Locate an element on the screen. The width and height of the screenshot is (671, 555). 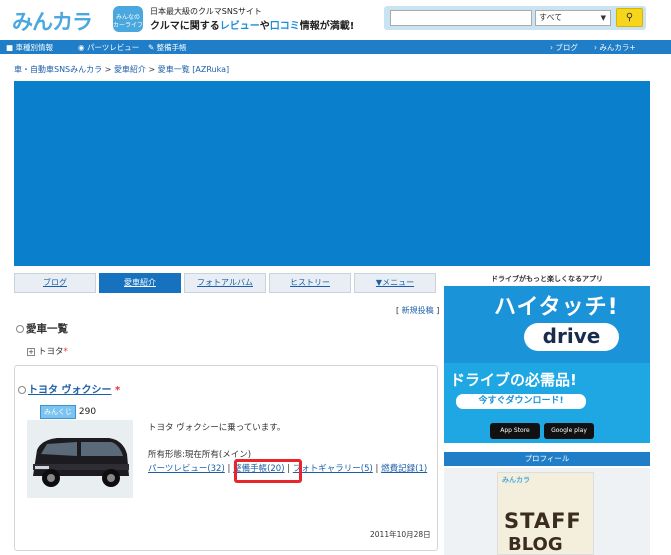
new-post-link: [ 新規投稿 ] is located at coordinates (417, 310).